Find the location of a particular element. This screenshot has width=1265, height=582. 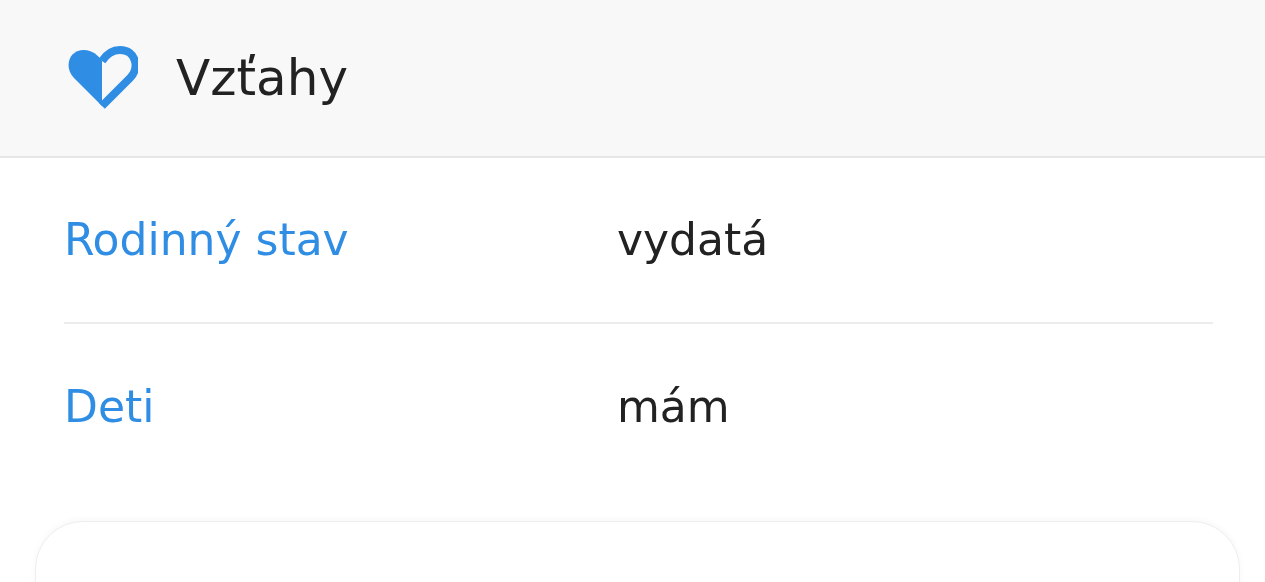

field-value: mám is located at coordinates (673, 406).